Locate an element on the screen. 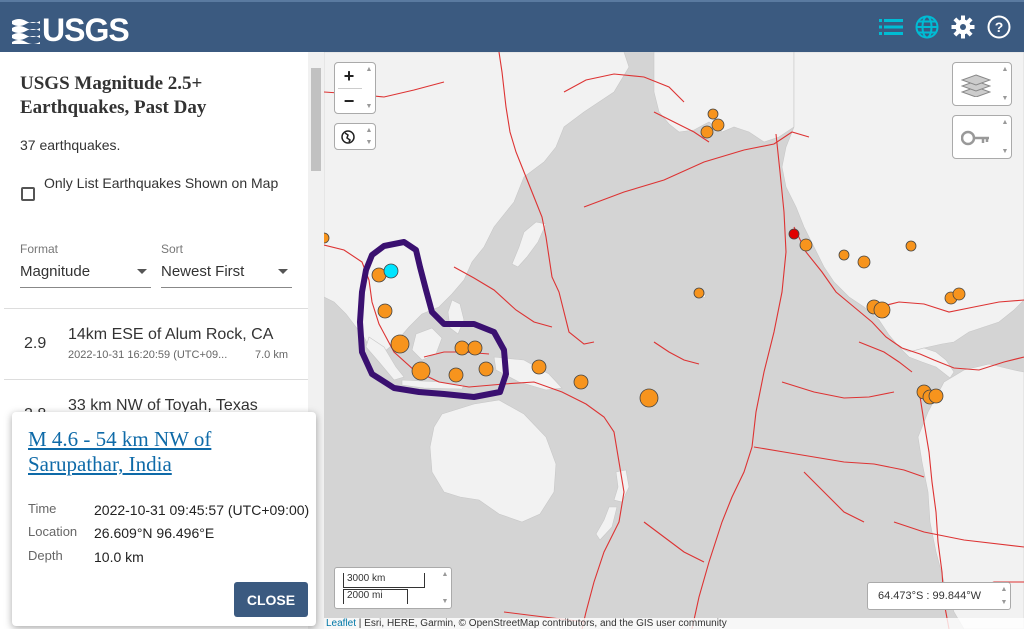  earthquake-count: 37 earthquakes. is located at coordinates (70, 145).